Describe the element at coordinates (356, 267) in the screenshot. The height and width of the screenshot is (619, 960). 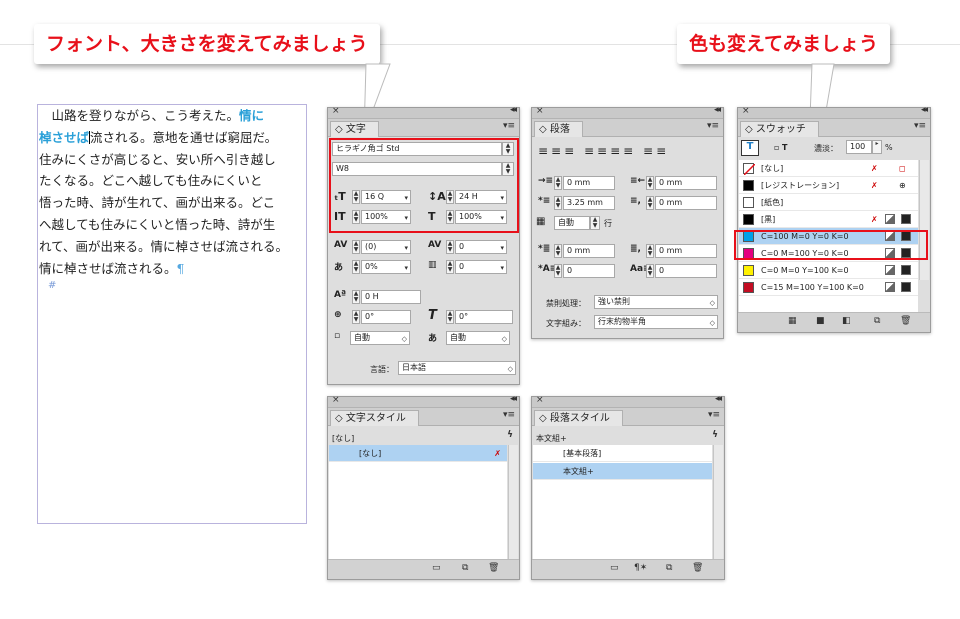
I see `tsume-stepper: ▲ ▼` at that location.